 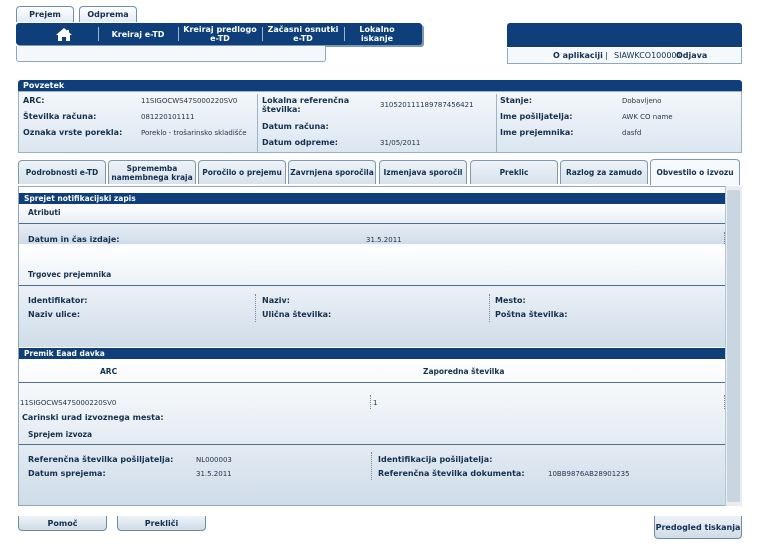 I want to click on tab-odprema: Odprema, so click(x=108, y=14).